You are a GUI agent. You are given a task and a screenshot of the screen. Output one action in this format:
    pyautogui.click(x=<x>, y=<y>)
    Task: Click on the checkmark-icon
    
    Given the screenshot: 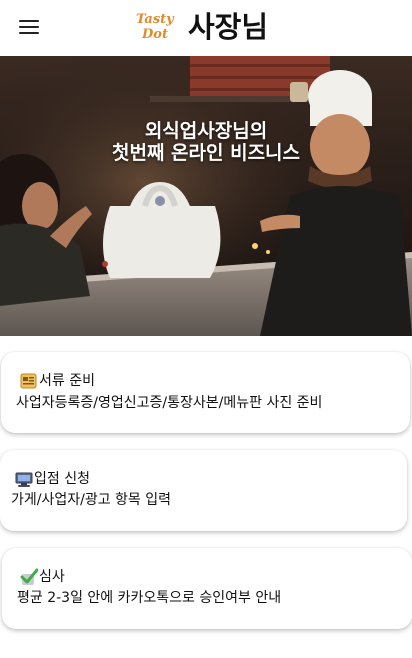 What is the action you would take?
    pyautogui.click(x=29, y=577)
    